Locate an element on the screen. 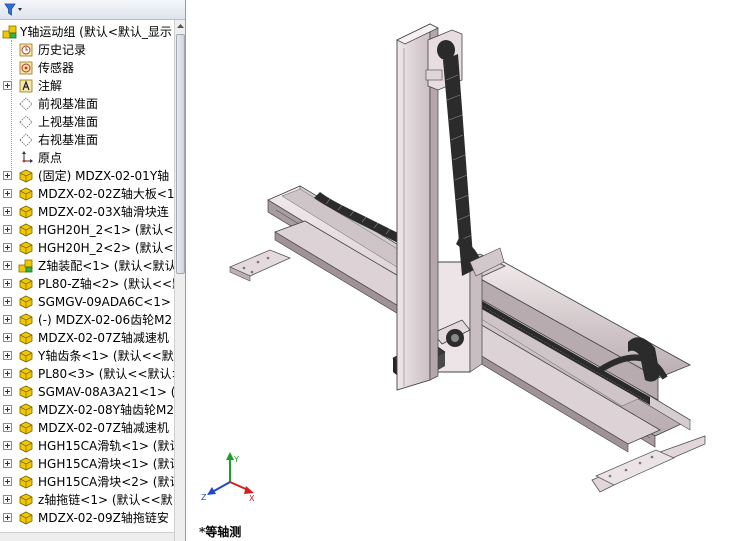  tree-item-label: PL80-Z轴<2> (默认<<默 is located at coordinates (106, 284).